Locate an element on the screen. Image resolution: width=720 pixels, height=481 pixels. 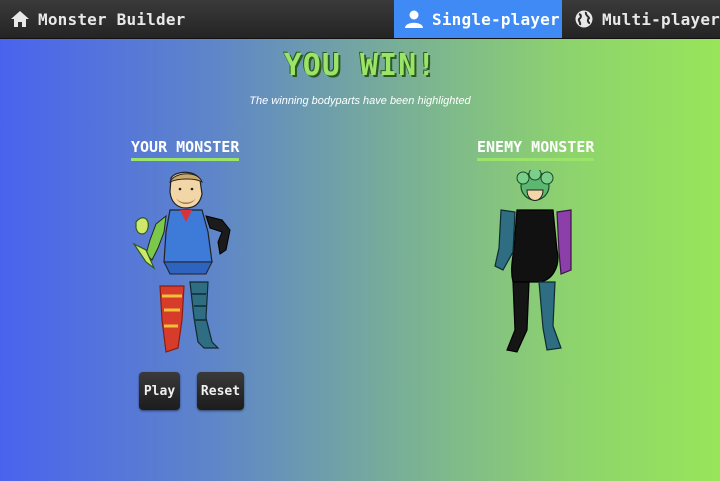
globe-icon is located at coordinates (584, 19).